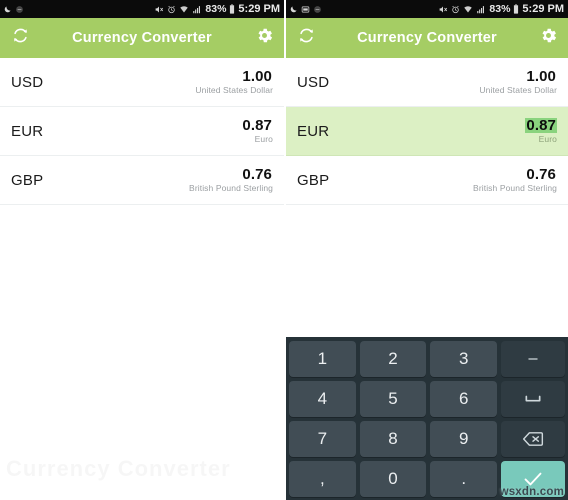 Image resolution: width=568 pixels, height=500 pixels. What do you see at coordinates (234, 90) in the screenshot?
I see `currency-full-name: United States Dollar` at bounding box center [234, 90].